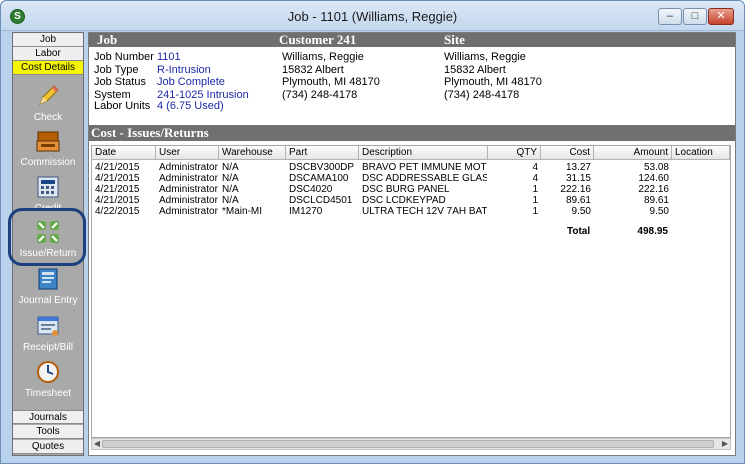 This screenshot has height=464, width=745. What do you see at coordinates (48, 68) in the screenshot?
I see `tab-cost-details: Cost Details` at bounding box center [48, 68].